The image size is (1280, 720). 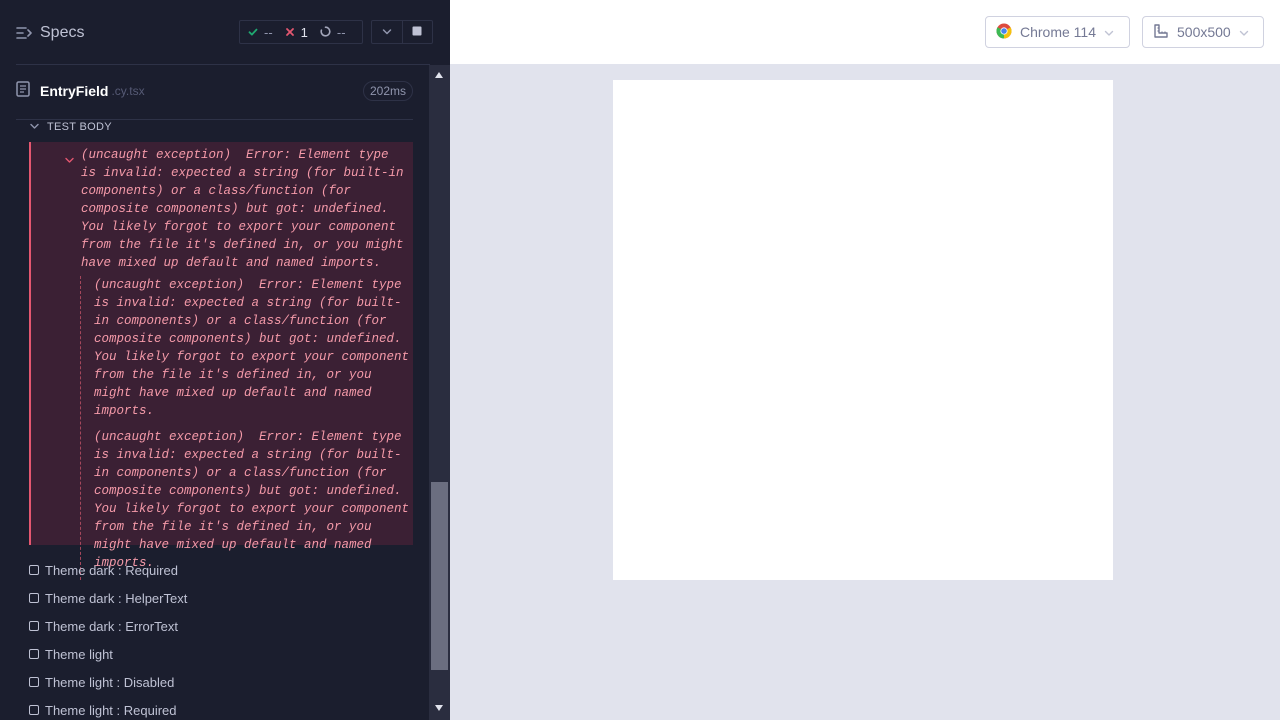 I want to click on test-item: Theme dark : Required, so click(x=221, y=570).